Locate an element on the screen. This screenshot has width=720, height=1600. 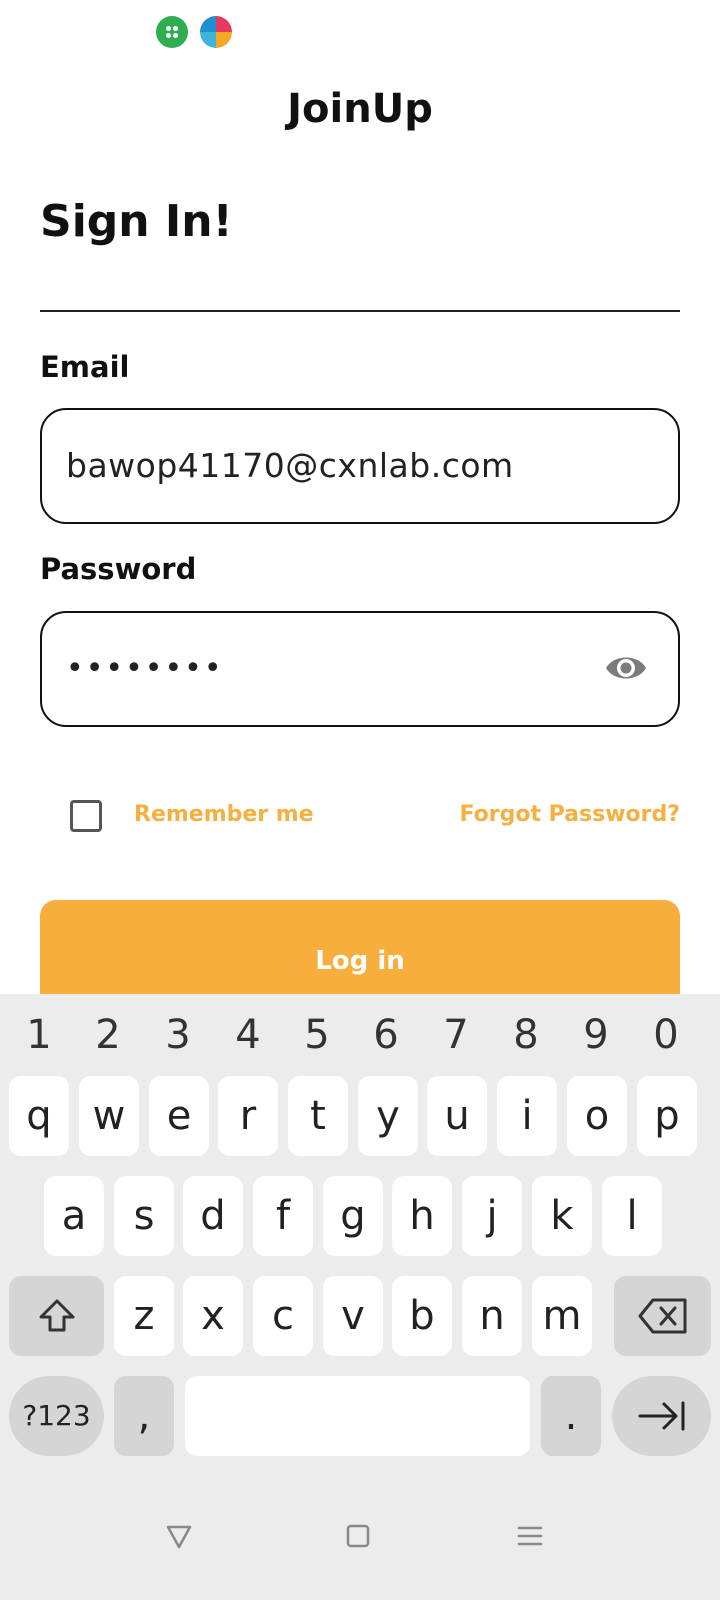
symbols-key: ?123 is located at coordinates (56, 1416).